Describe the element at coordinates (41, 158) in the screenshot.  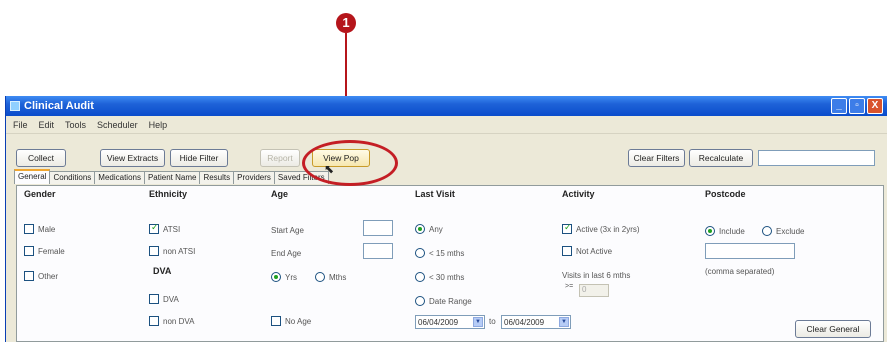
I see `collect-button: Collect` at that location.